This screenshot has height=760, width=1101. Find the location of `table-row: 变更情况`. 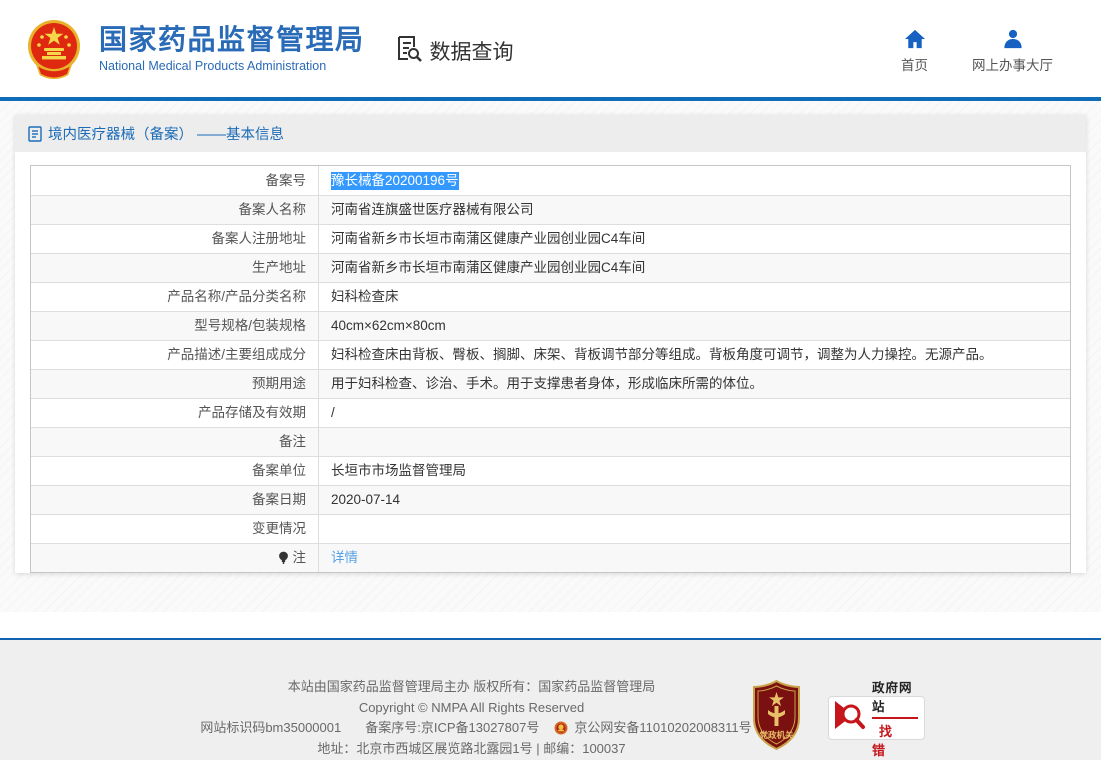

table-row: 变更情况 is located at coordinates (550, 528).